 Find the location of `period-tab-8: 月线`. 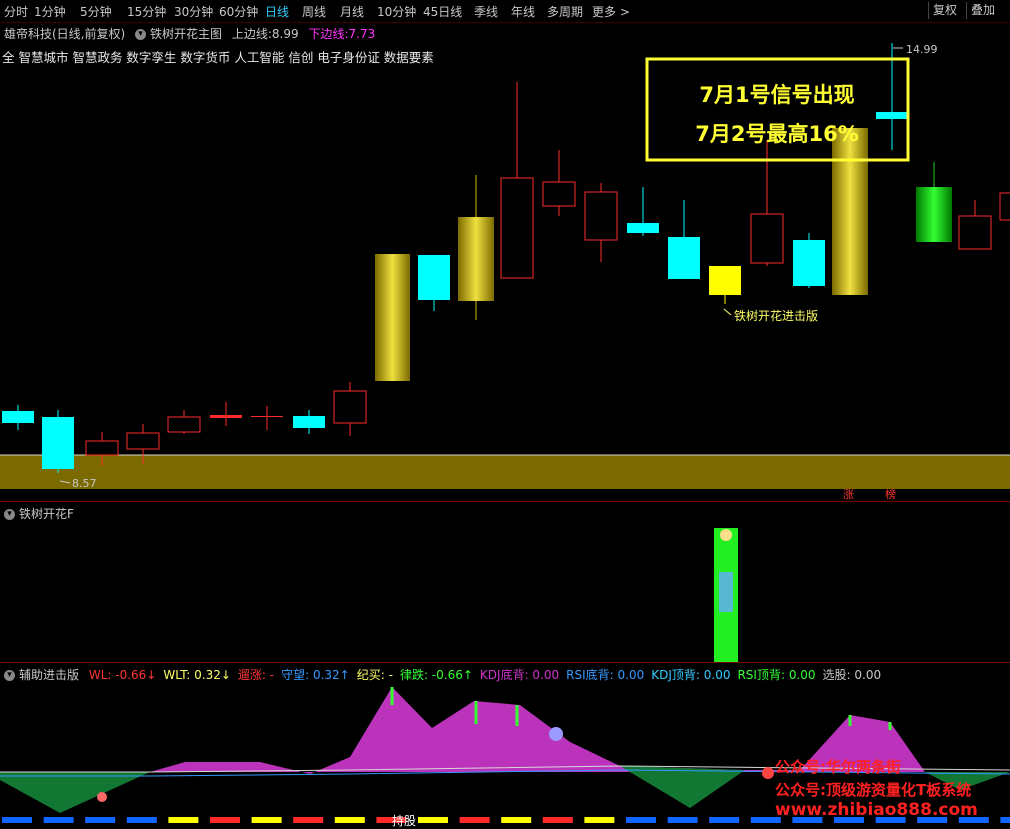

period-tab-8: 月线 is located at coordinates (352, 11).